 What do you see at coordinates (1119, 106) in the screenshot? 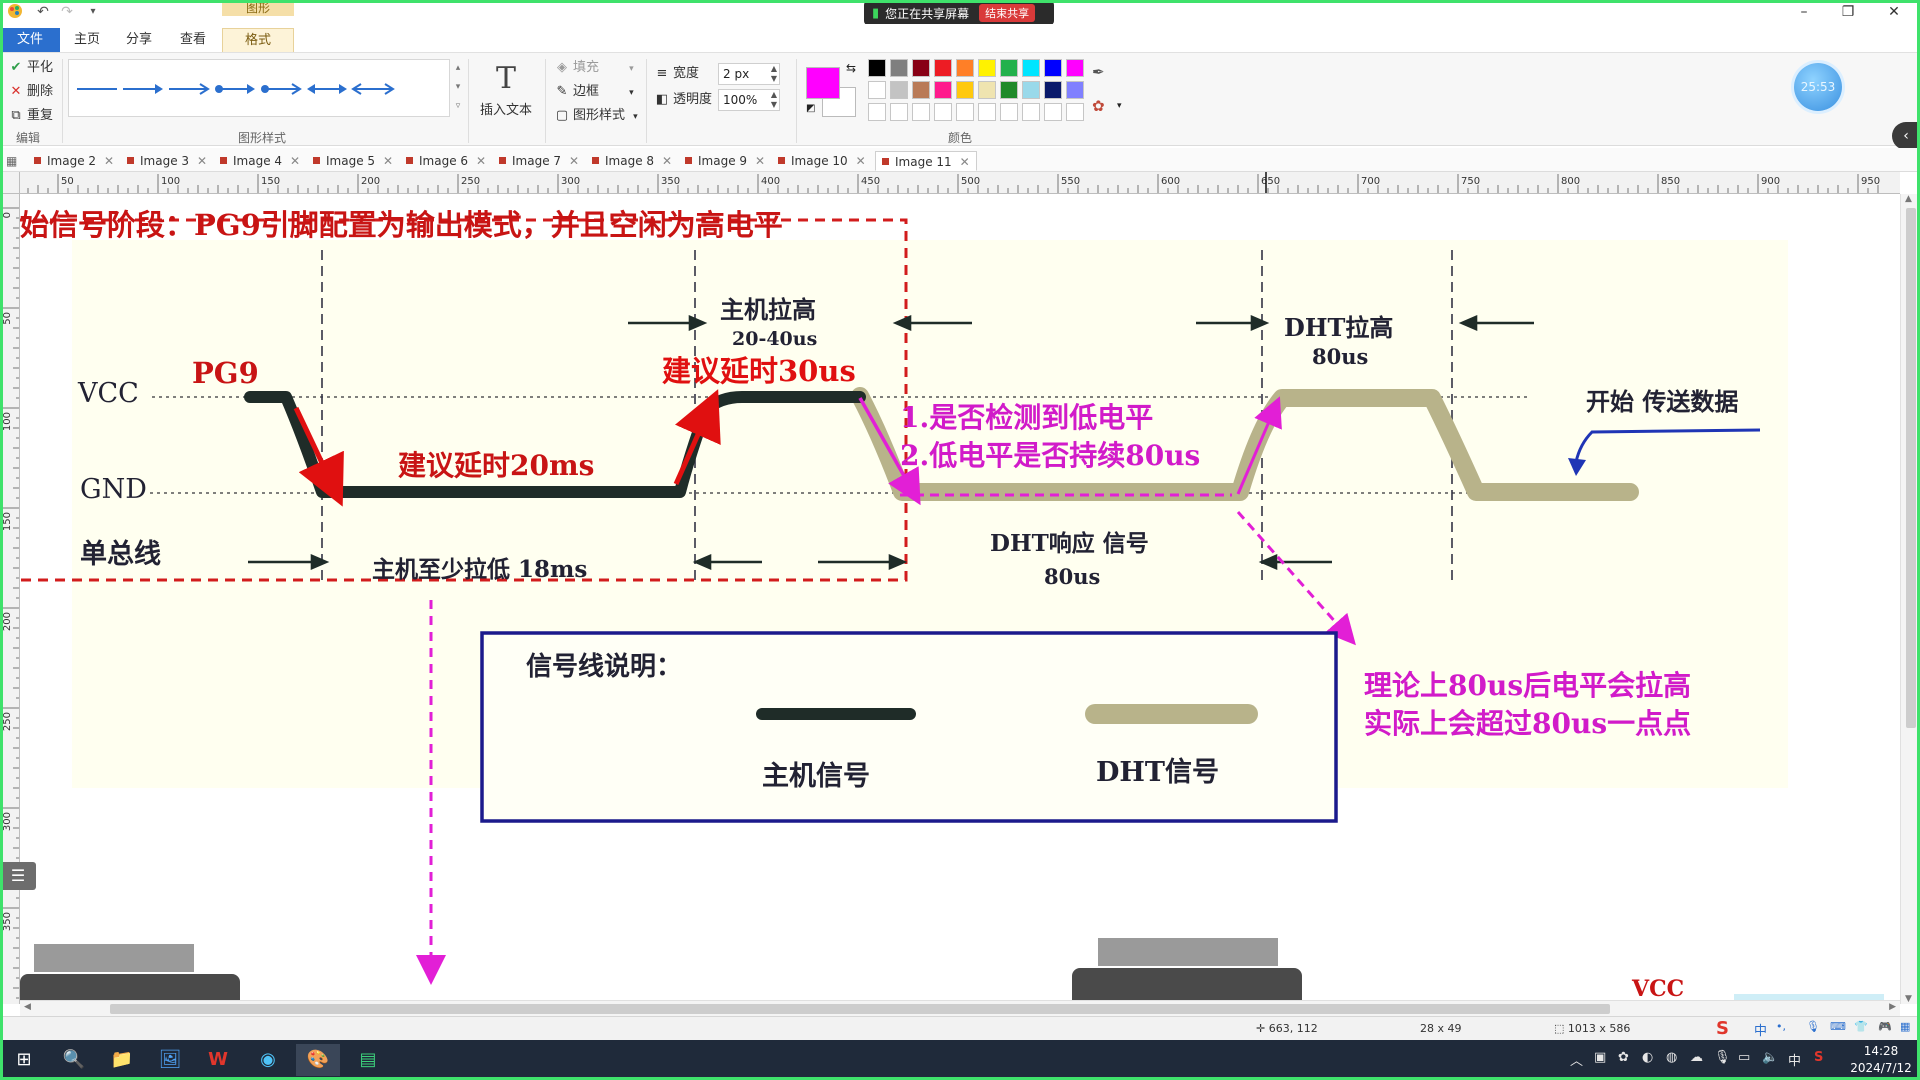
I see `more-colors-dropdown-icon: ▾` at bounding box center [1119, 106].